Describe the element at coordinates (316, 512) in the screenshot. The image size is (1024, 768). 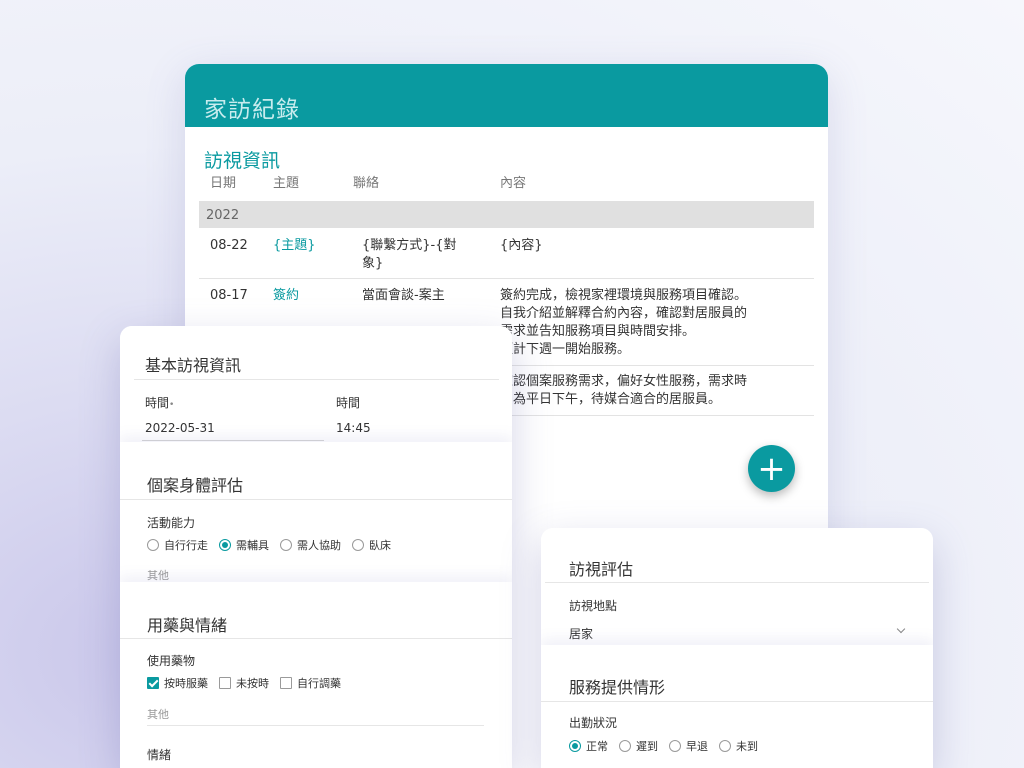
I see `physical-assessment-panel: 個案身體評估 活動能力 自行行走 需輔具 需人協助 臥床 其他` at that location.